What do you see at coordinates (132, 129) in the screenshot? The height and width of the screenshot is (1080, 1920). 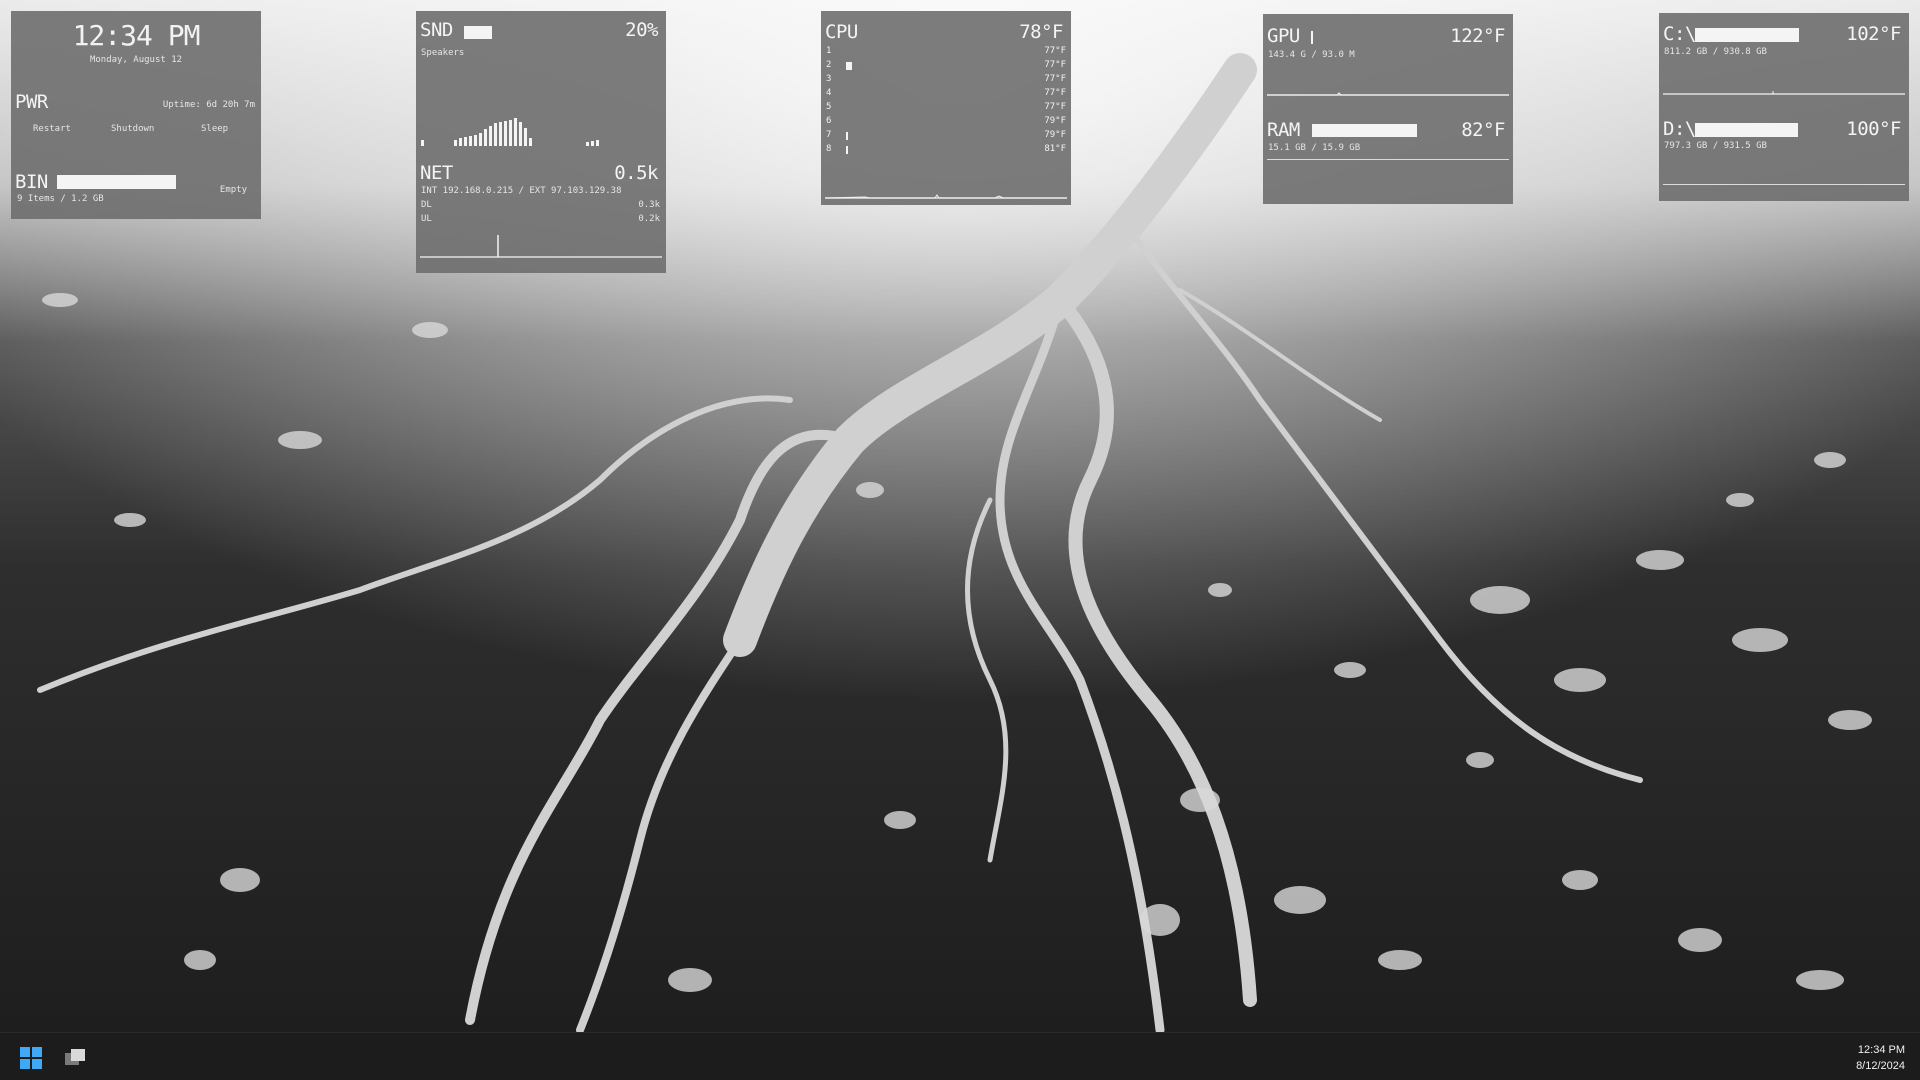 I see `shutdown-button: Shutdown` at bounding box center [132, 129].